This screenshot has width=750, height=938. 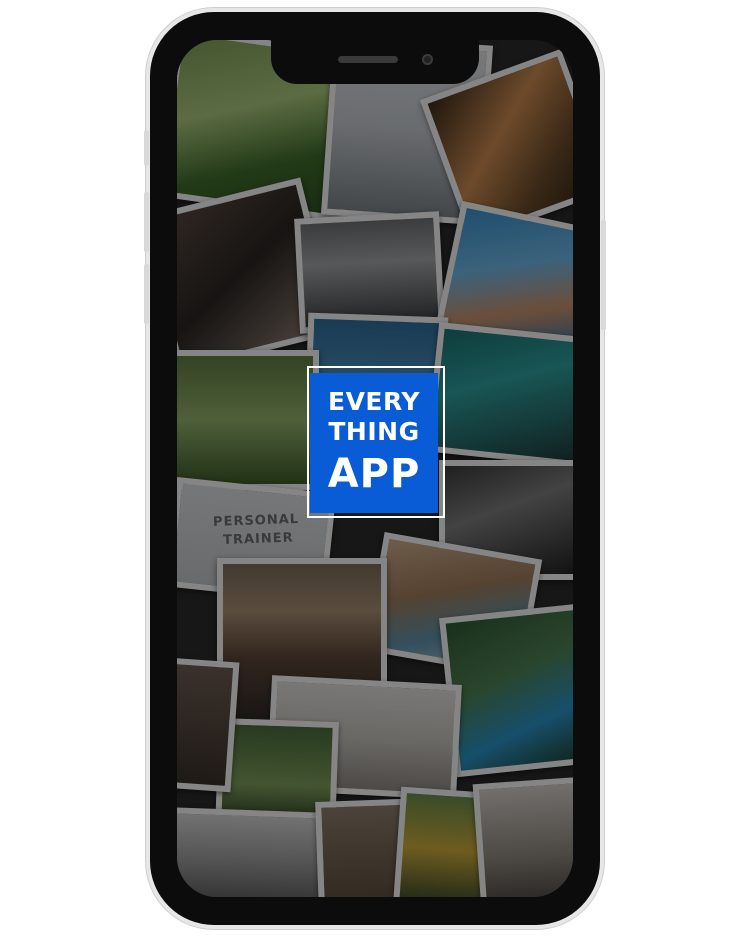 What do you see at coordinates (146, 222) in the screenshot?
I see `volume-down-button` at bounding box center [146, 222].